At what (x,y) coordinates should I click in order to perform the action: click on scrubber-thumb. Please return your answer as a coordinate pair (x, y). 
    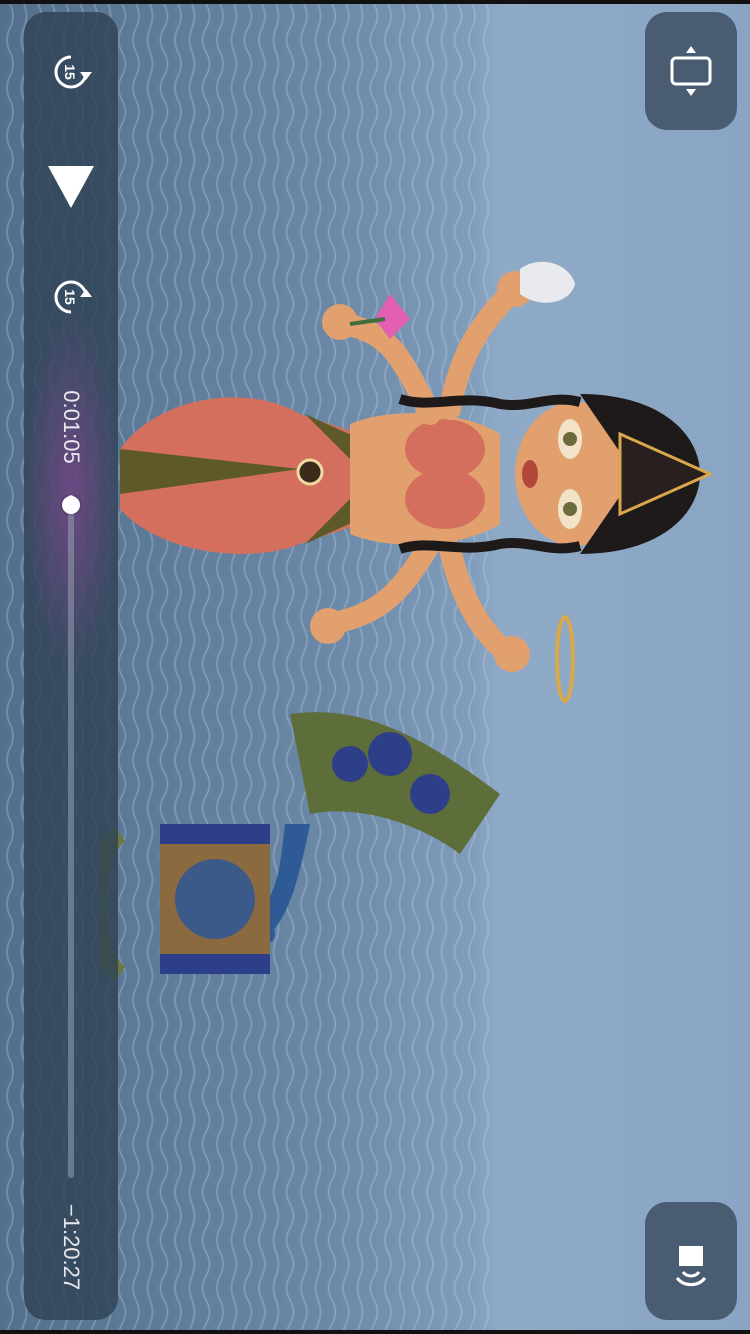
    Looking at the image, I should click on (71, 504).